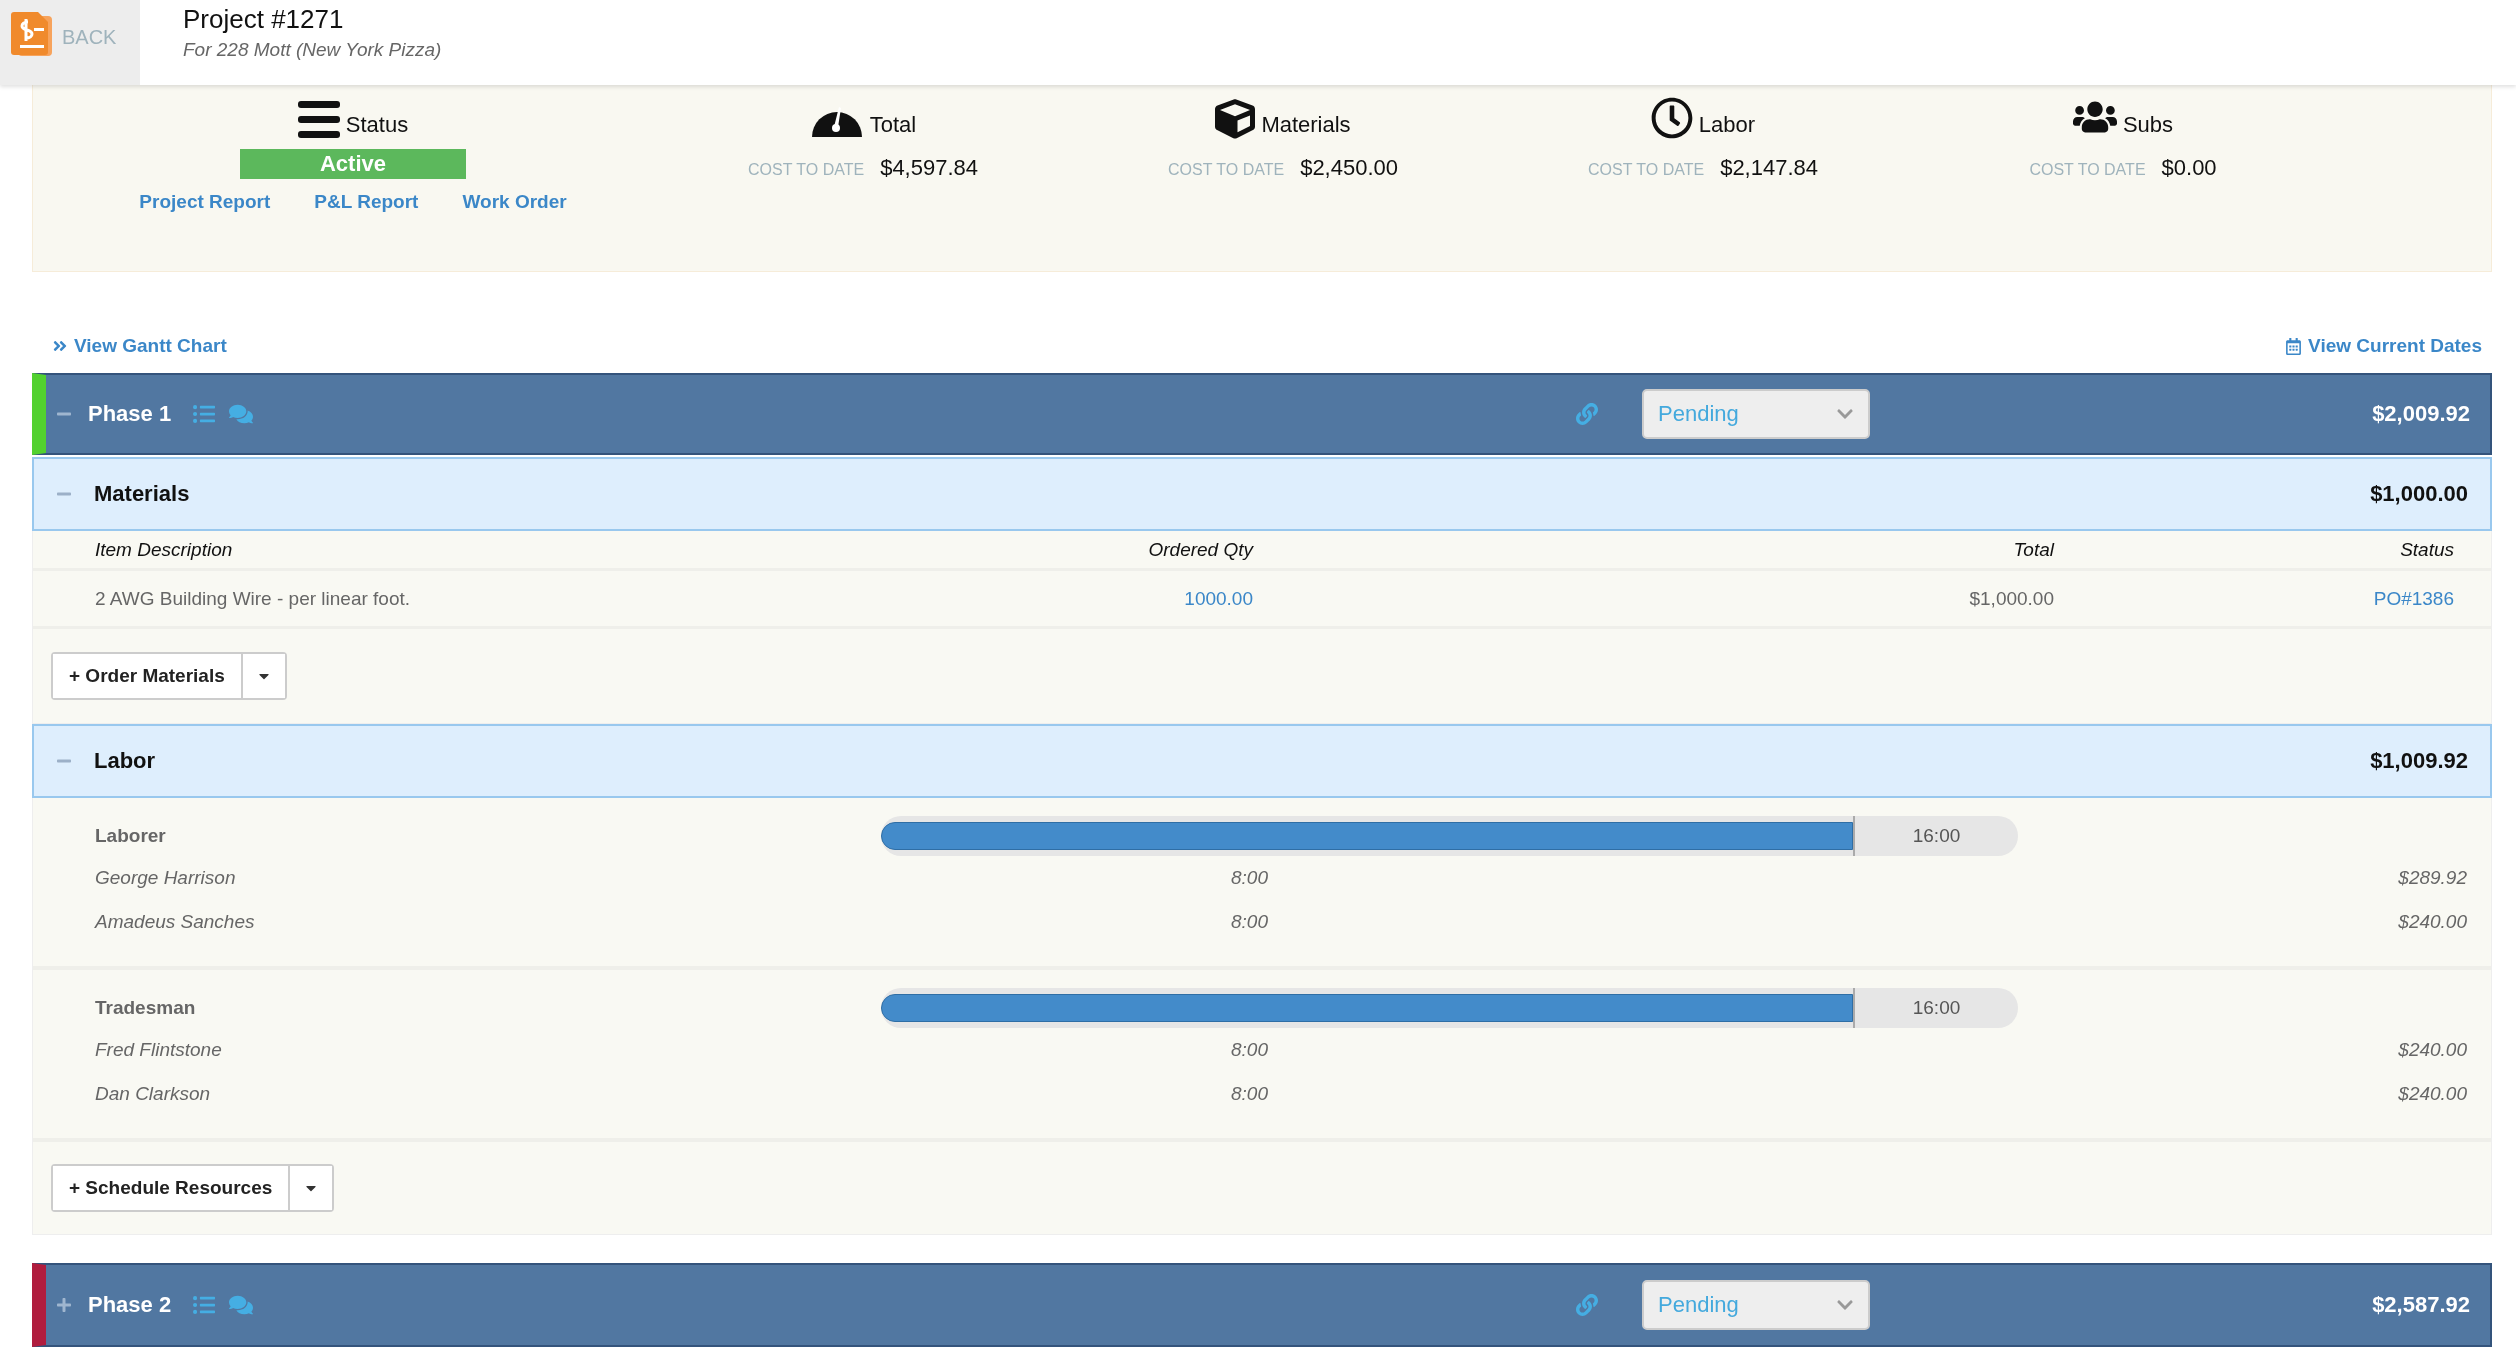 The height and width of the screenshot is (1368, 2516). I want to click on back-button: BACK, so click(70, 42).